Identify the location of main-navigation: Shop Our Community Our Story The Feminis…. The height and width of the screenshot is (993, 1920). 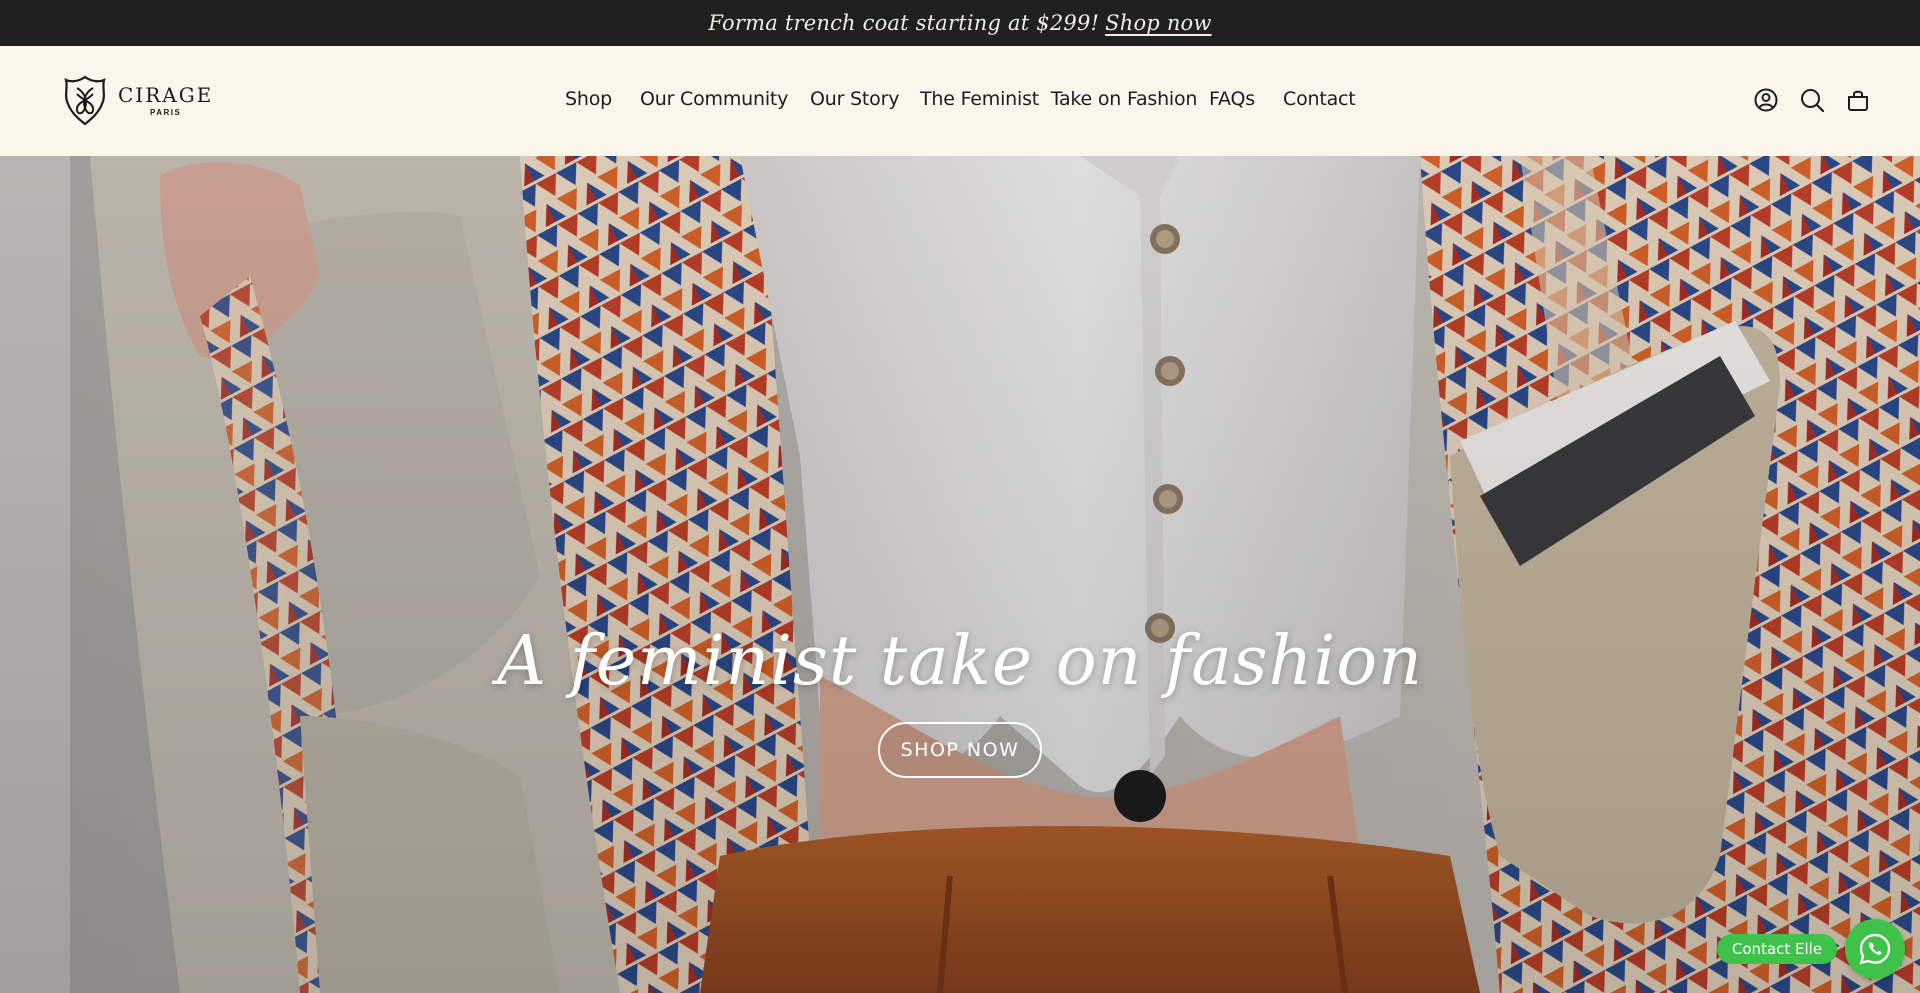
(960, 101).